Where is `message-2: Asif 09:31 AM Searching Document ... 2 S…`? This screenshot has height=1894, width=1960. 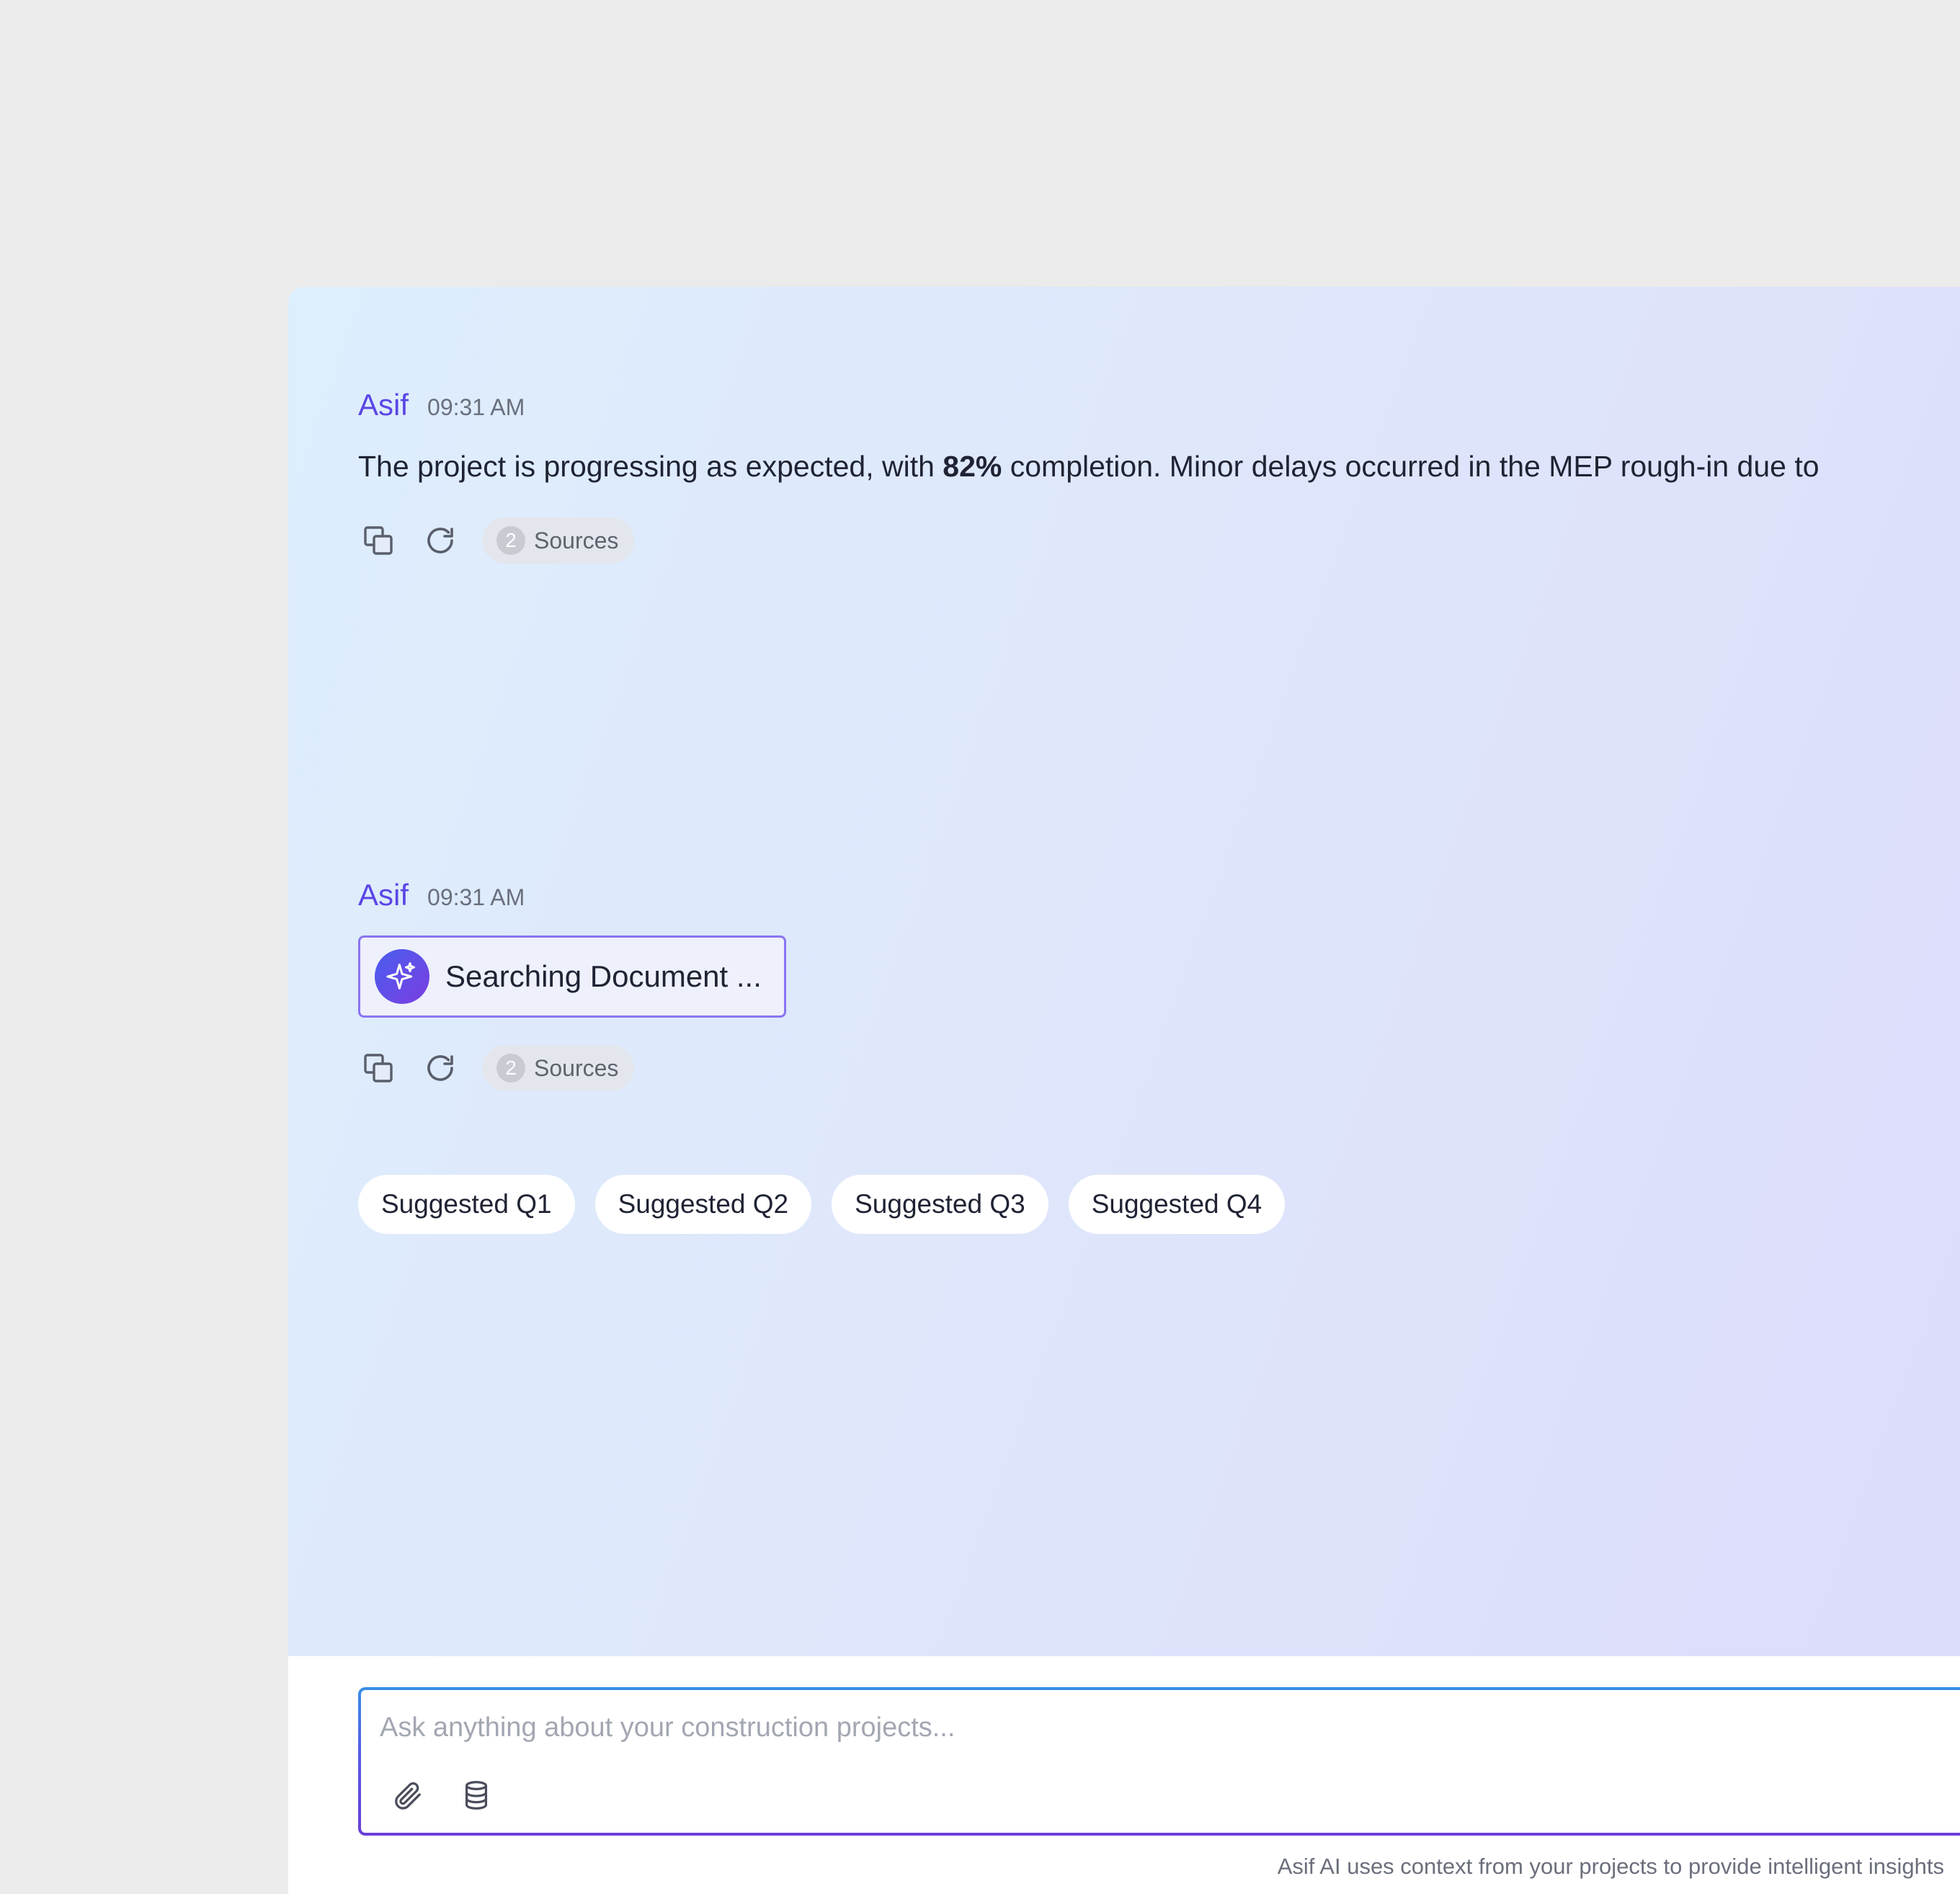 message-2: Asif 09:31 AM Searching Document ... 2 S… is located at coordinates (572, 984).